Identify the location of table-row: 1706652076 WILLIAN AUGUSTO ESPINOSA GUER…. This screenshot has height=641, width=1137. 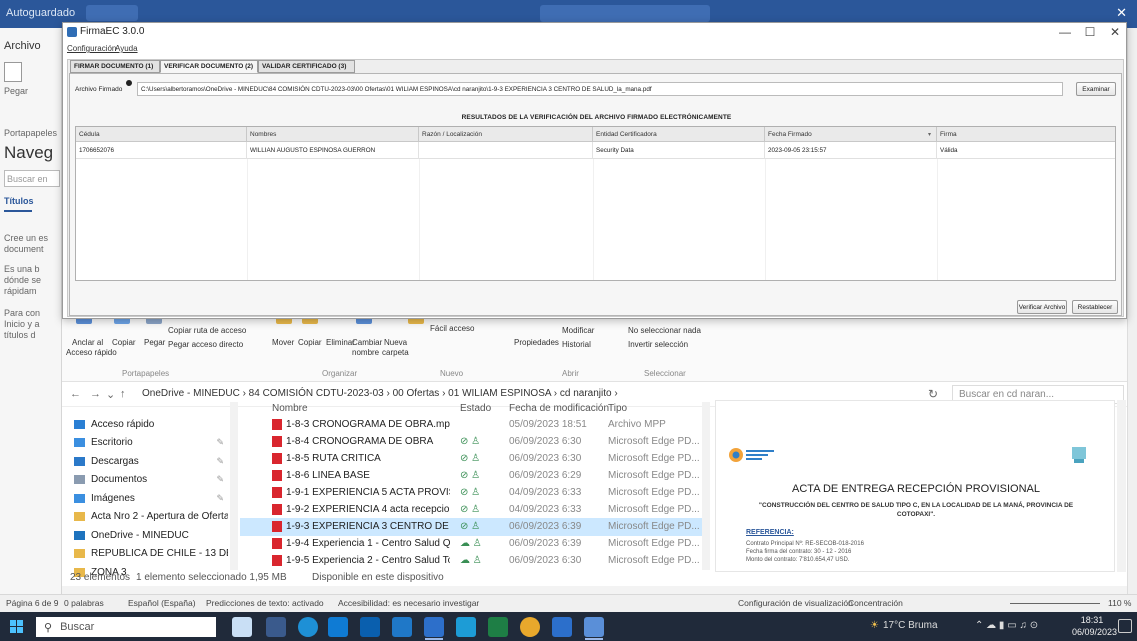
(595, 150).